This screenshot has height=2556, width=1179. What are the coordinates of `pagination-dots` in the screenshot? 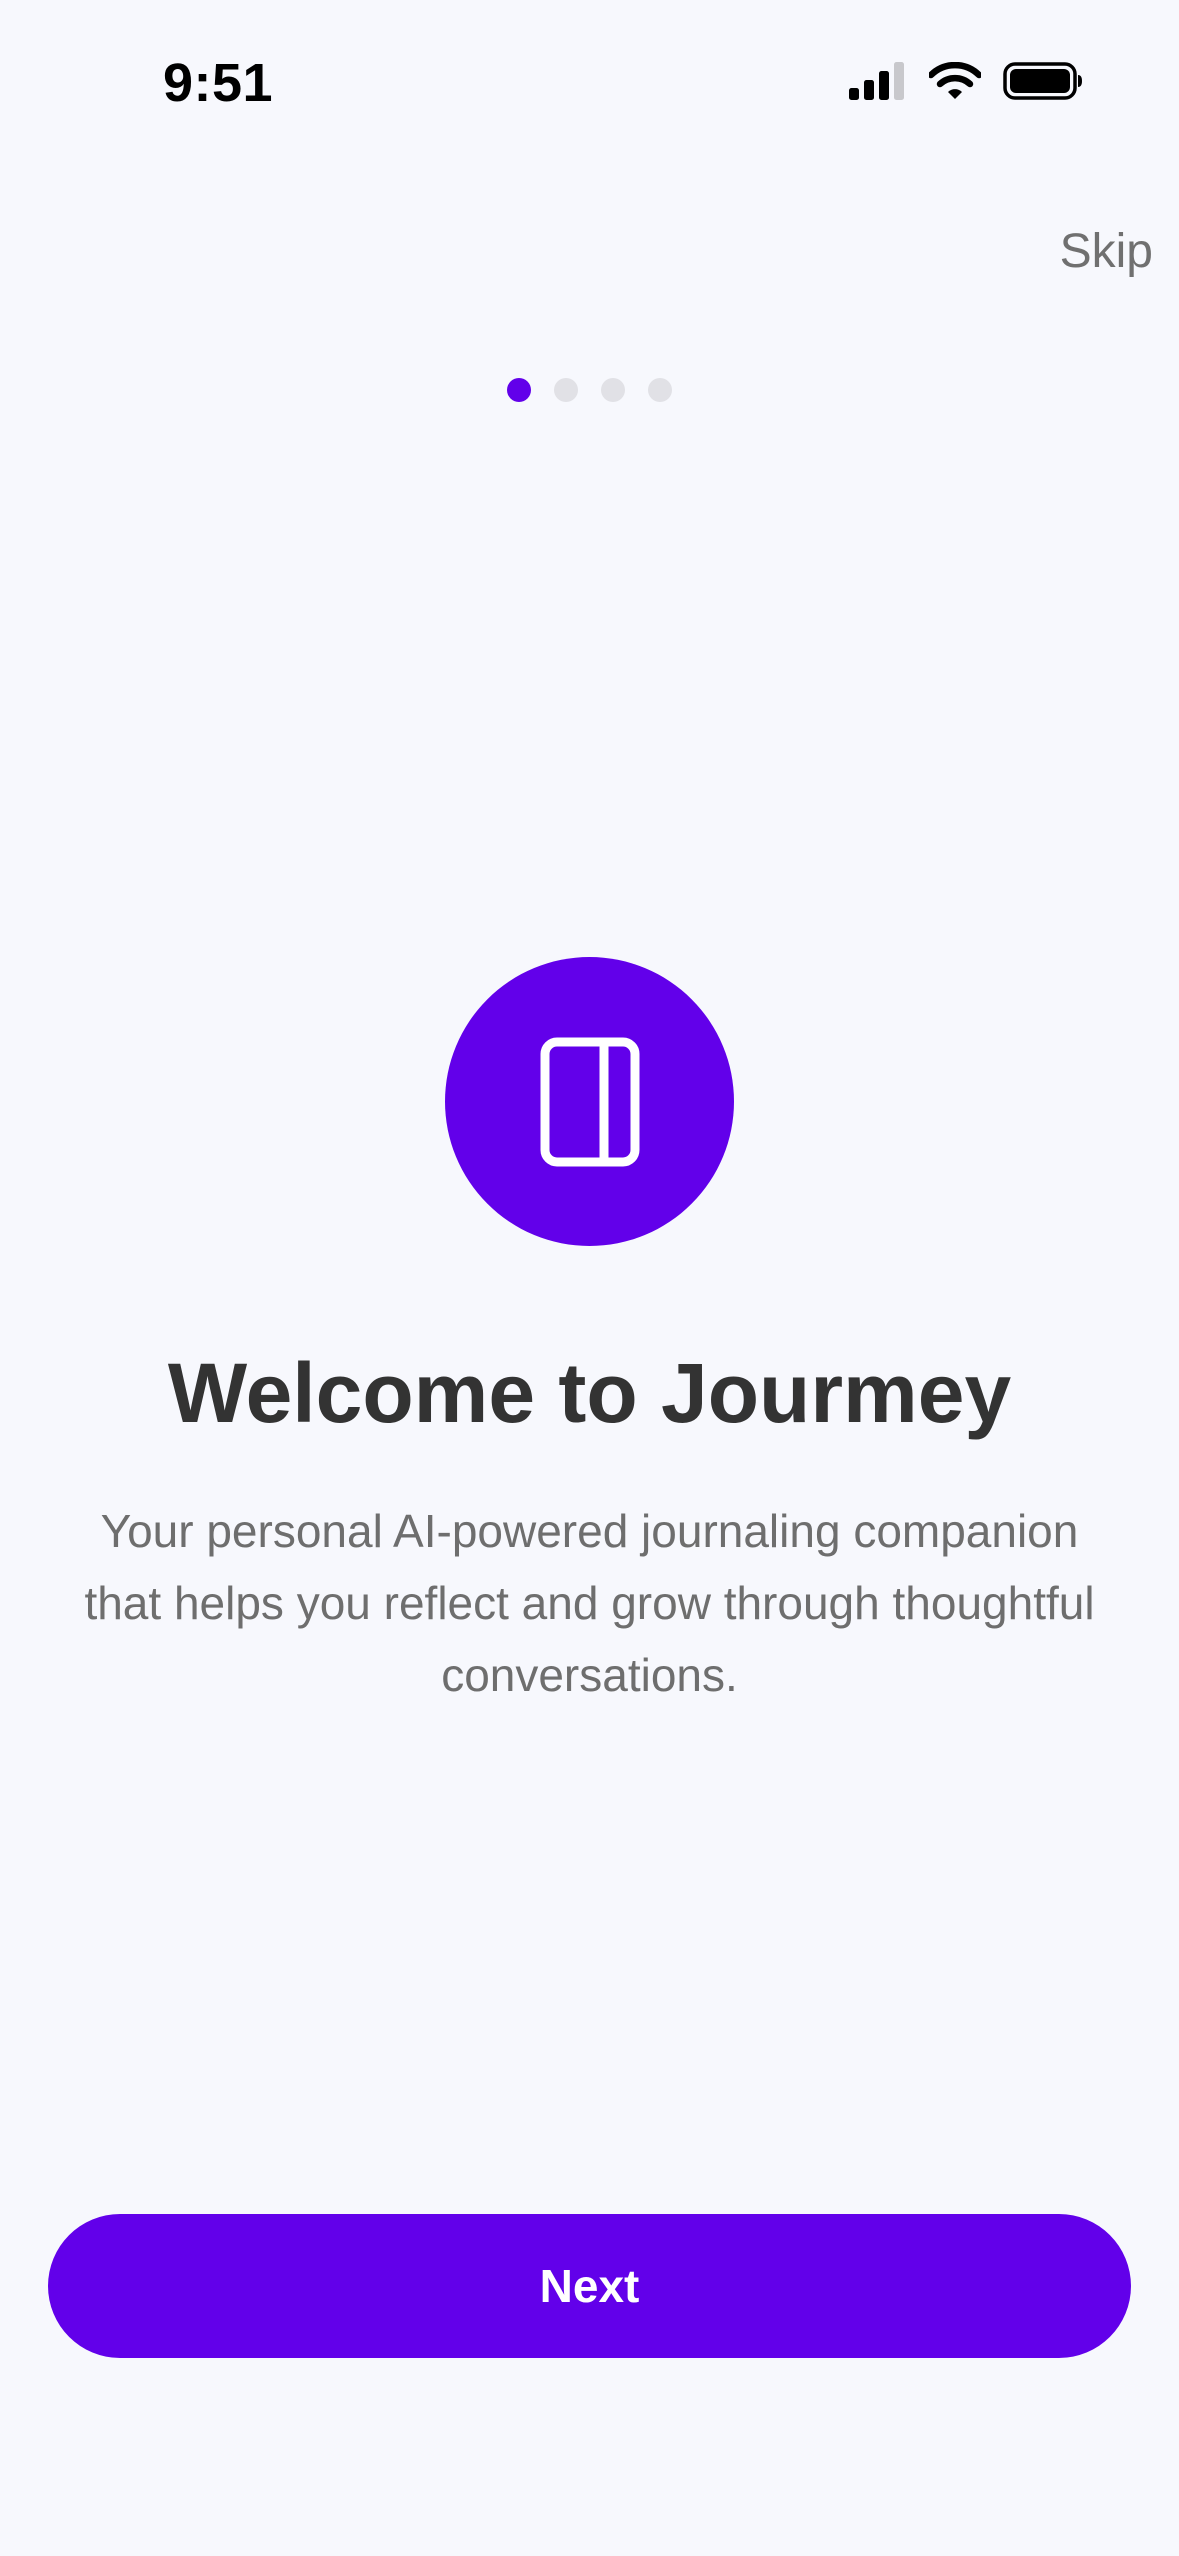 It's located at (589, 390).